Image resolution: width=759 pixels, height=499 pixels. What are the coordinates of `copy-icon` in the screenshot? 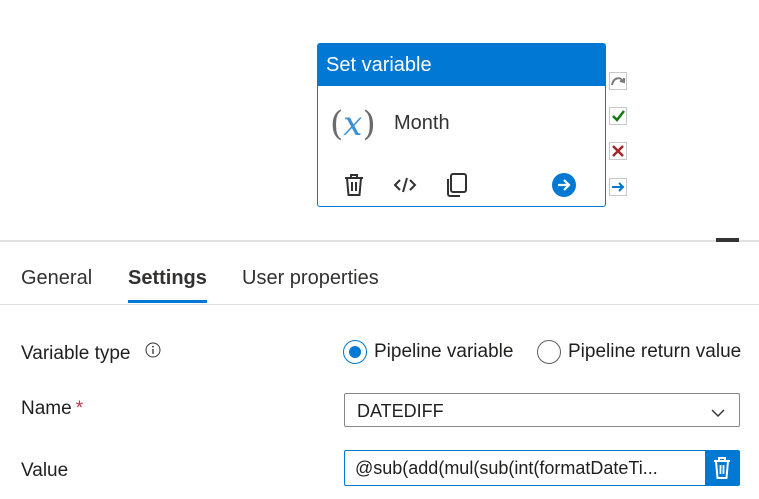 It's located at (457, 185).